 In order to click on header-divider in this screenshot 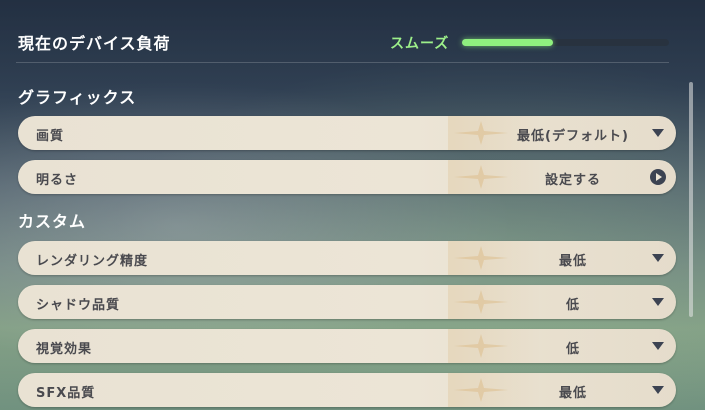, I will do `click(342, 62)`.